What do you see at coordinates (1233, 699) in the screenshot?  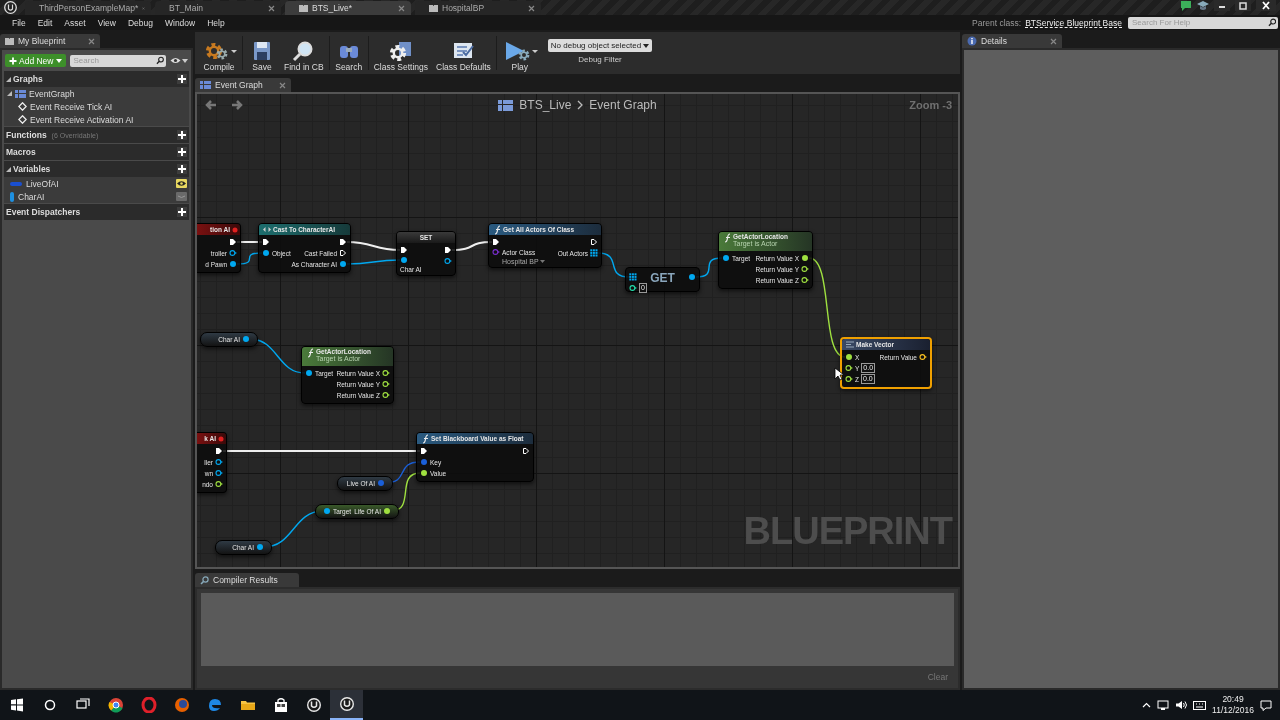 I see `clock-time: 20:49` at bounding box center [1233, 699].